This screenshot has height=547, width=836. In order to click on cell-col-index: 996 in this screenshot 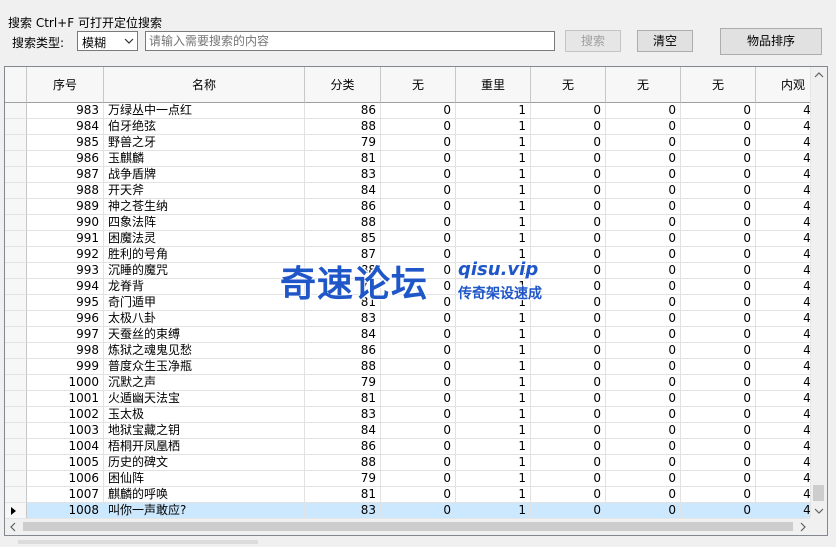, I will do `click(65, 319)`.